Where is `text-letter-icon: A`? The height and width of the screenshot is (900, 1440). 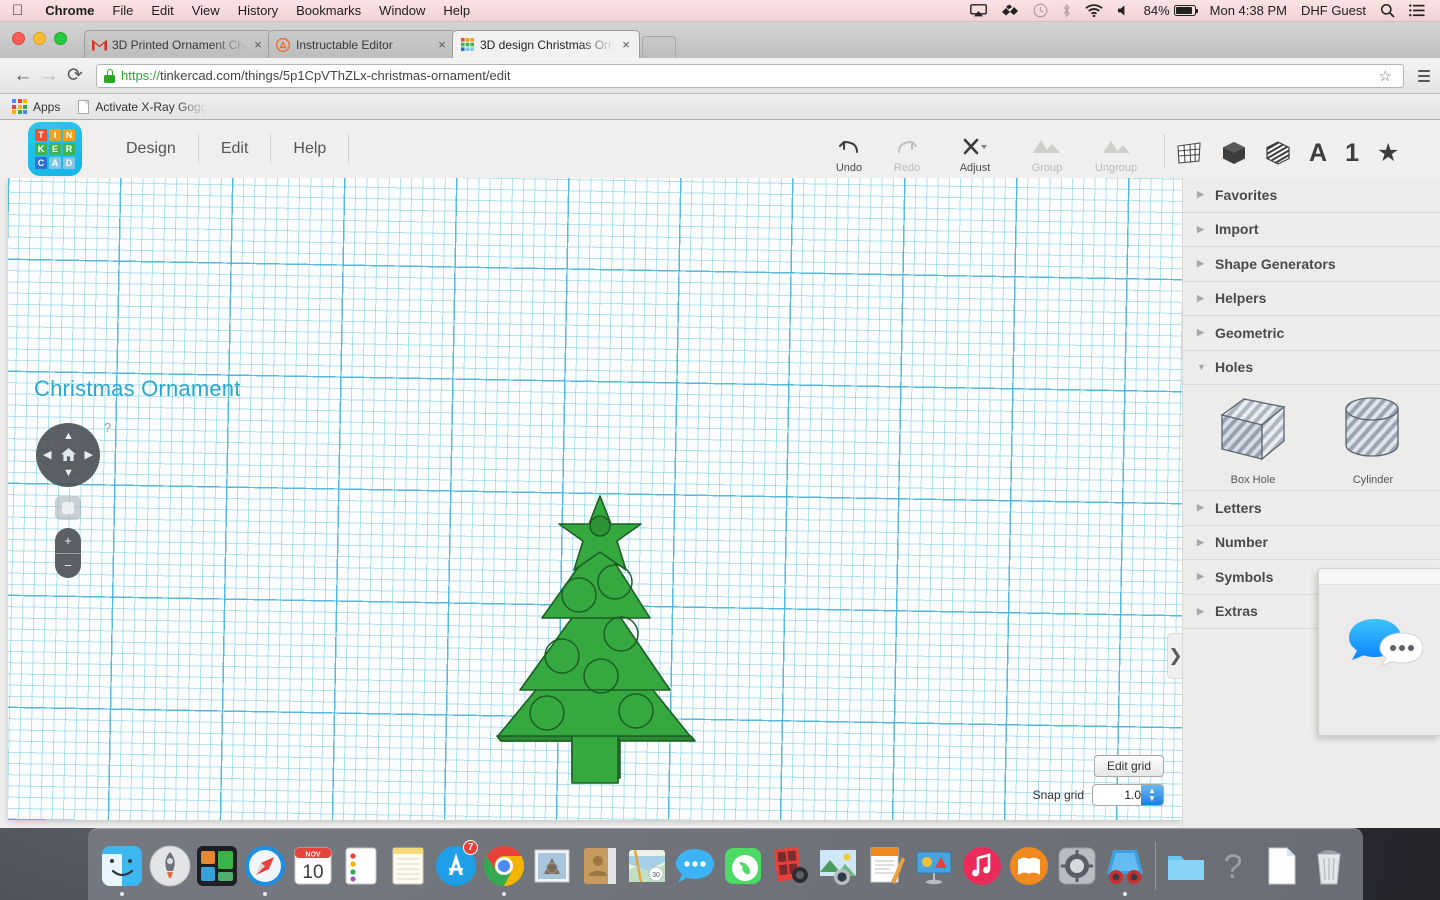 text-letter-icon: A is located at coordinates (1318, 153).